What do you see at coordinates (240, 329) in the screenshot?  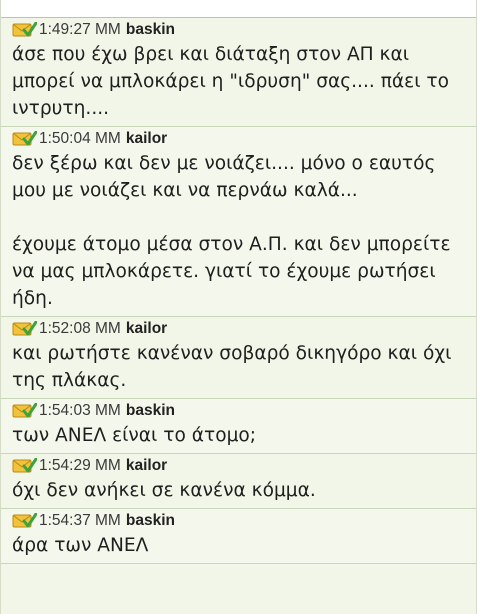 I see `message-header: 1:52:08 MM kailor` at bounding box center [240, 329].